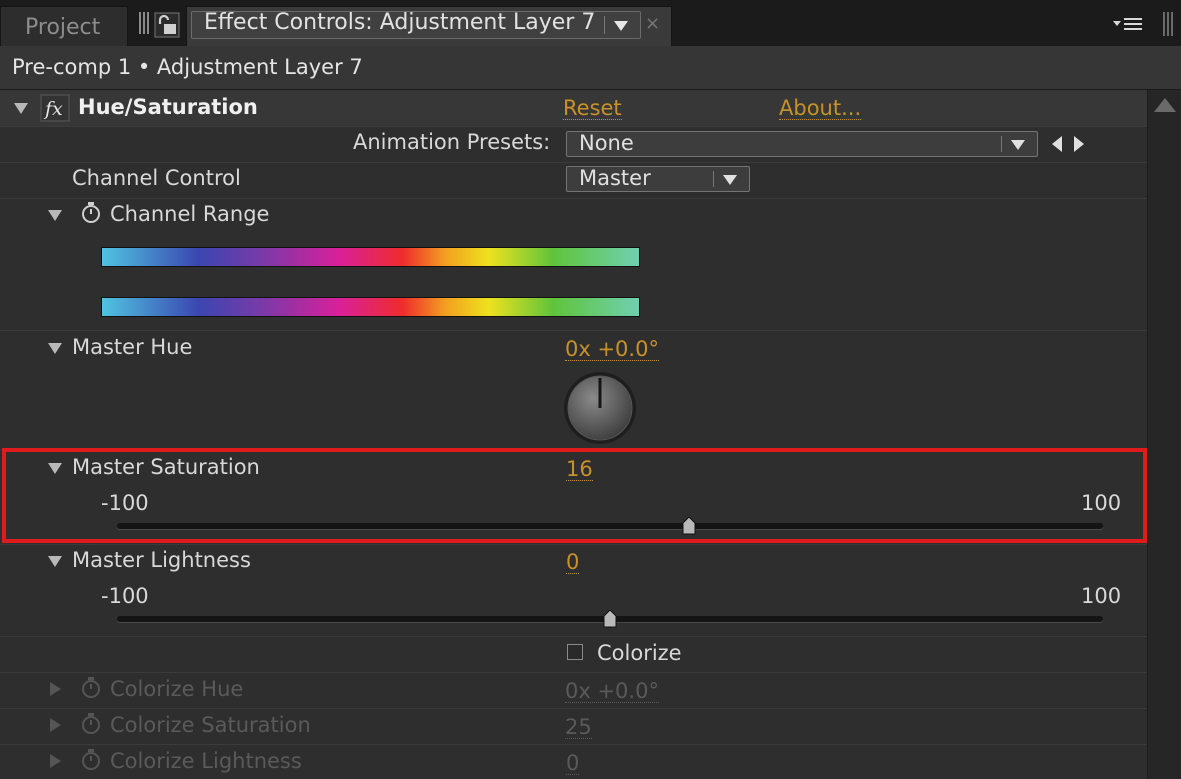 The image size is (1181, 779). I want to click on master-lightness-max: 100, so click(1101, 596).